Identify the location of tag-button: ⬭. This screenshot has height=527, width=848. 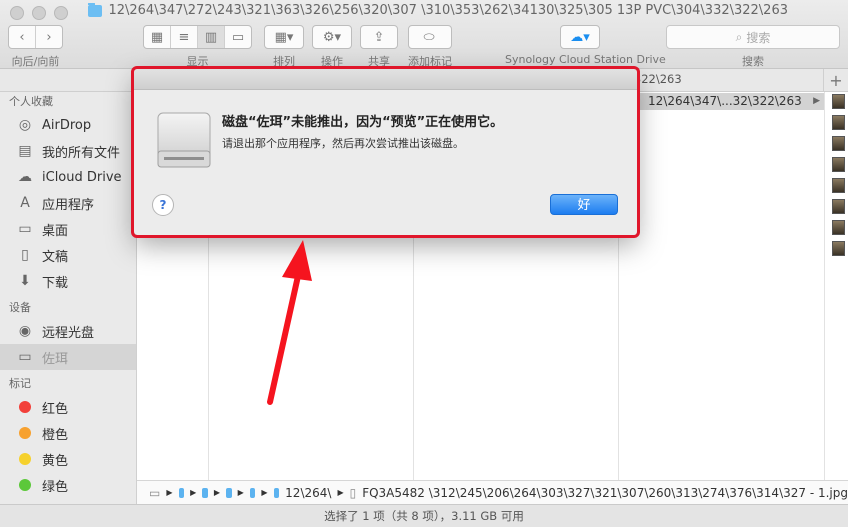
(429, 37).